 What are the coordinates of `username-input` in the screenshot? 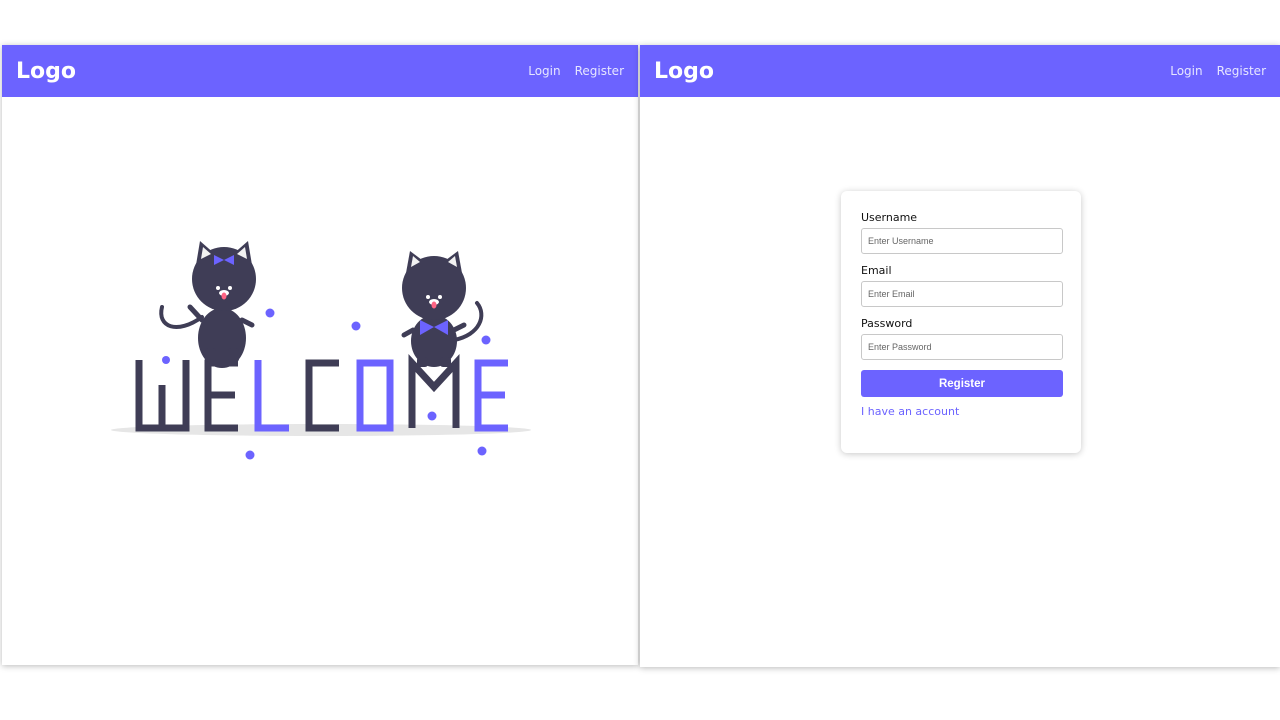 It's located at (962, 241).